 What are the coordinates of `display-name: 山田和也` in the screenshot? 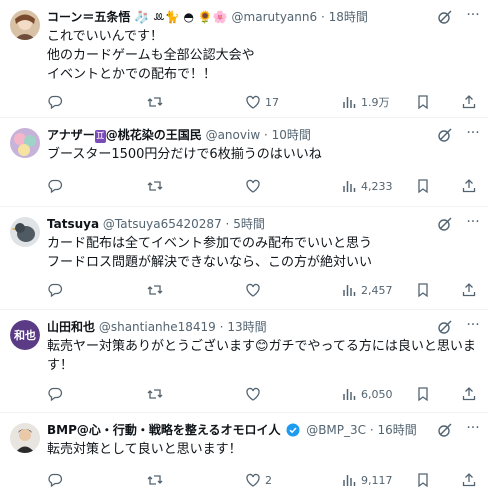 It's located at (71, 327).